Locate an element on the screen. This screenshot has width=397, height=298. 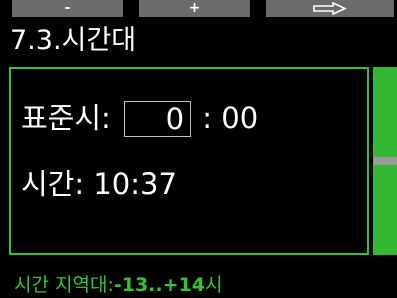
minutes-suffix: : 00 is located at coordinates (230, 118).